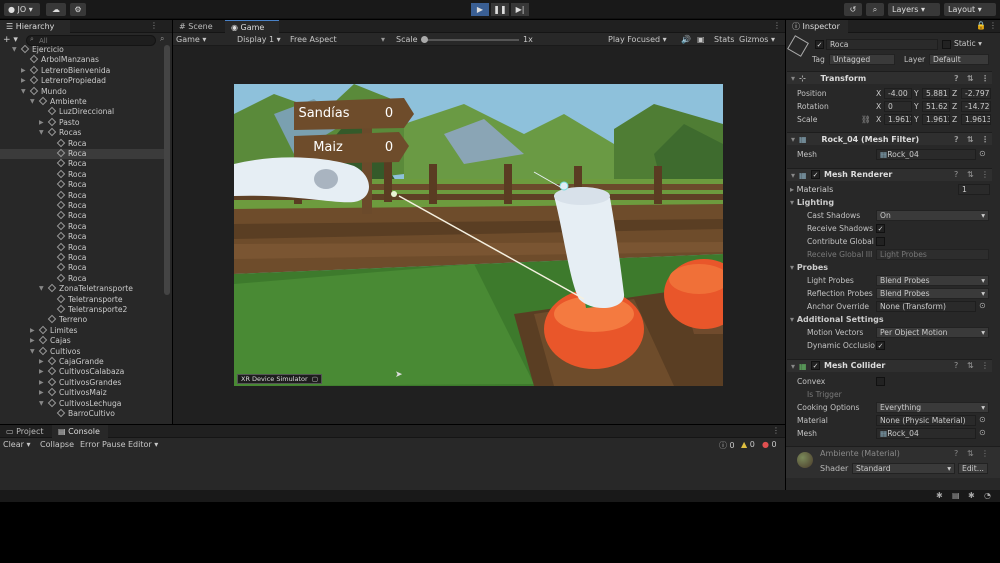  I want to click on static-dropdown: Static ▾, so click(968, 43).